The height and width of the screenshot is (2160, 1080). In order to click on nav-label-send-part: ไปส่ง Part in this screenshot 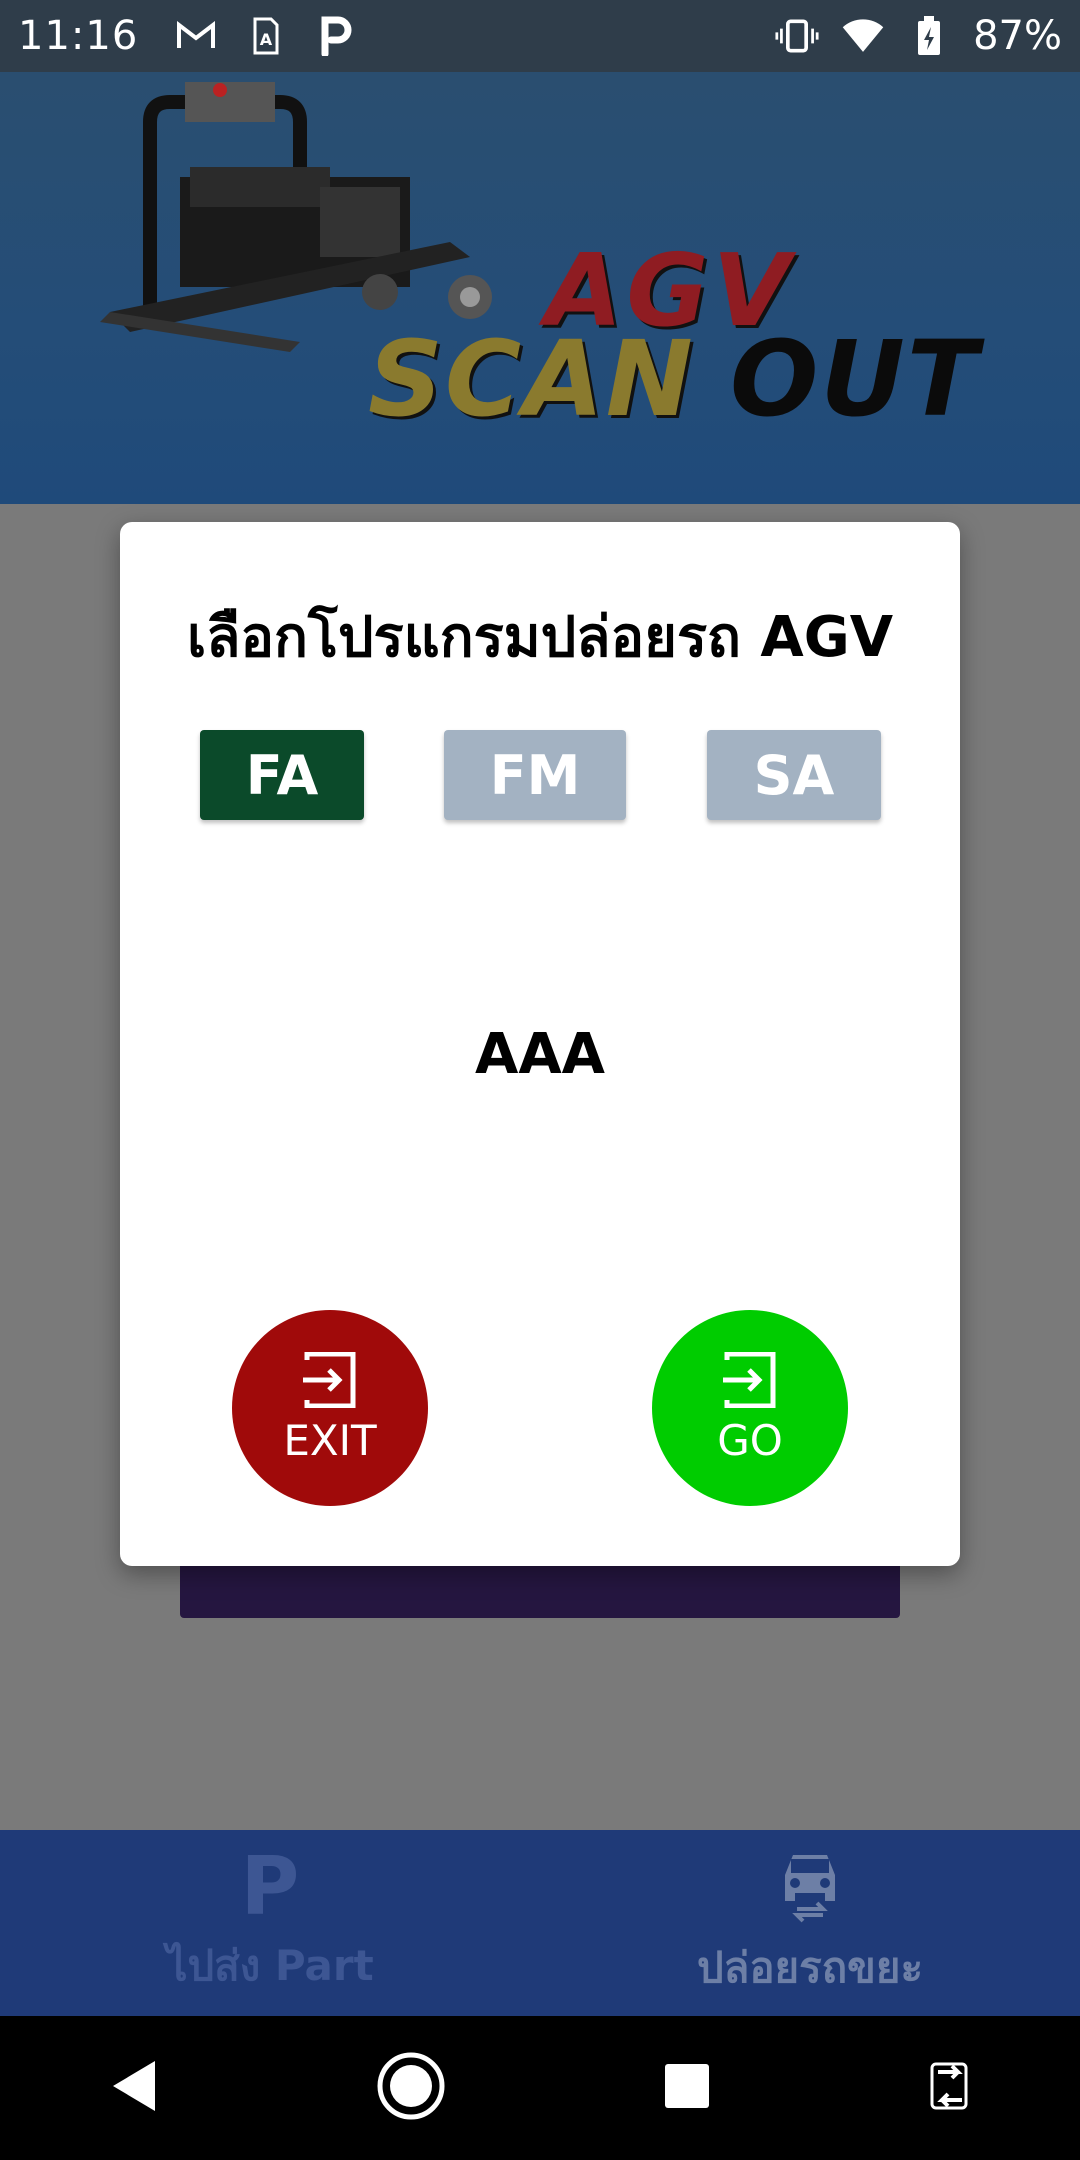, I will do `click(270, 1965)`.